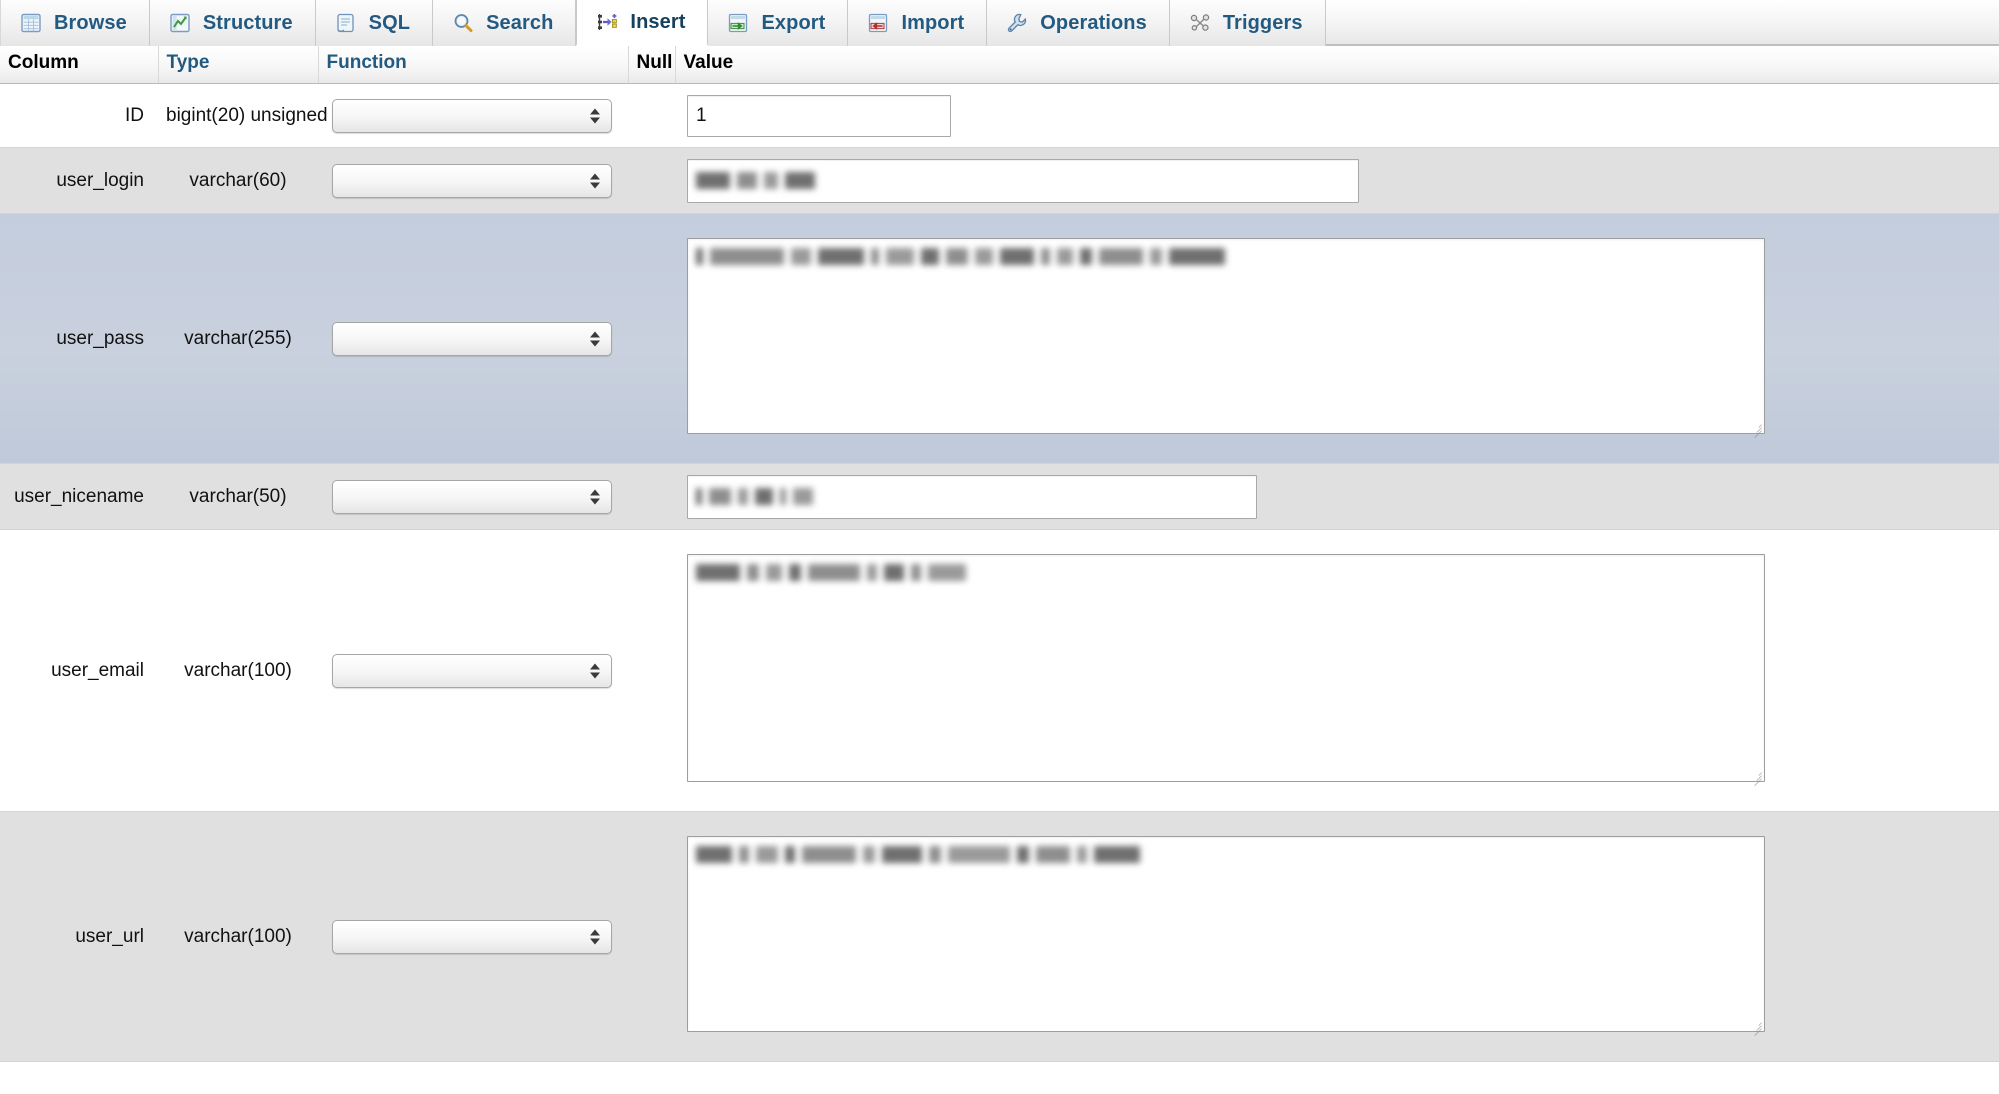  I want to click on column-type-cell: varchar(60), so click(238, 180).